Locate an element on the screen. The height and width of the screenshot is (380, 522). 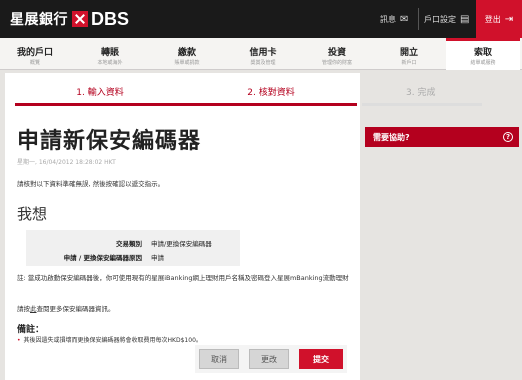
remark-text: 其後因遺失或損壞而更換保安編碼器將會收取費用每次HKD$100。 is located at coordinates (112, 340).